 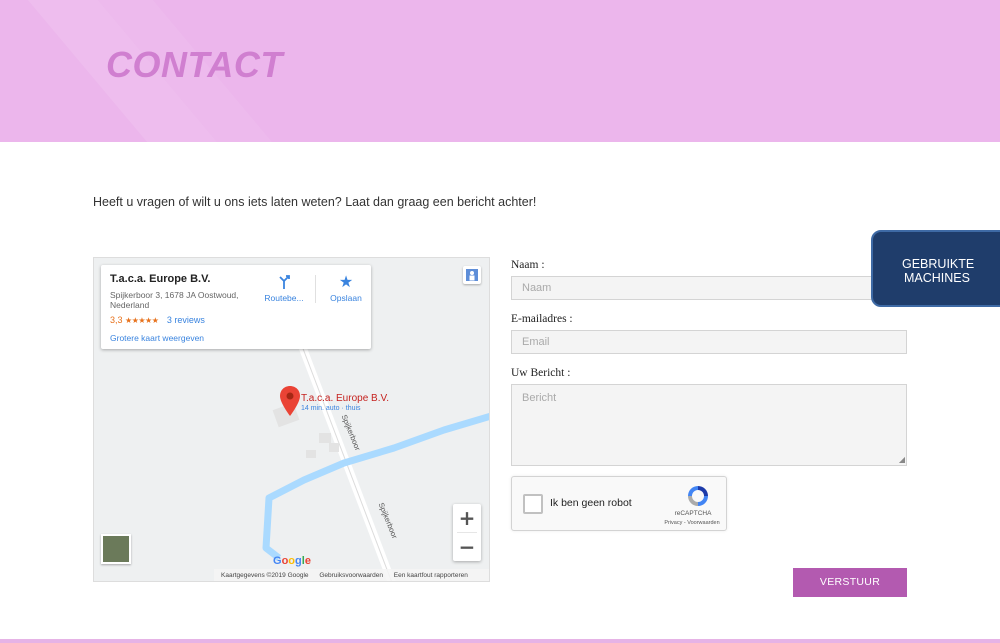 What do you see at coordinates (290, 403) in the screenshot?
I see `map-marker-icon` at bounding box center [290, 403].